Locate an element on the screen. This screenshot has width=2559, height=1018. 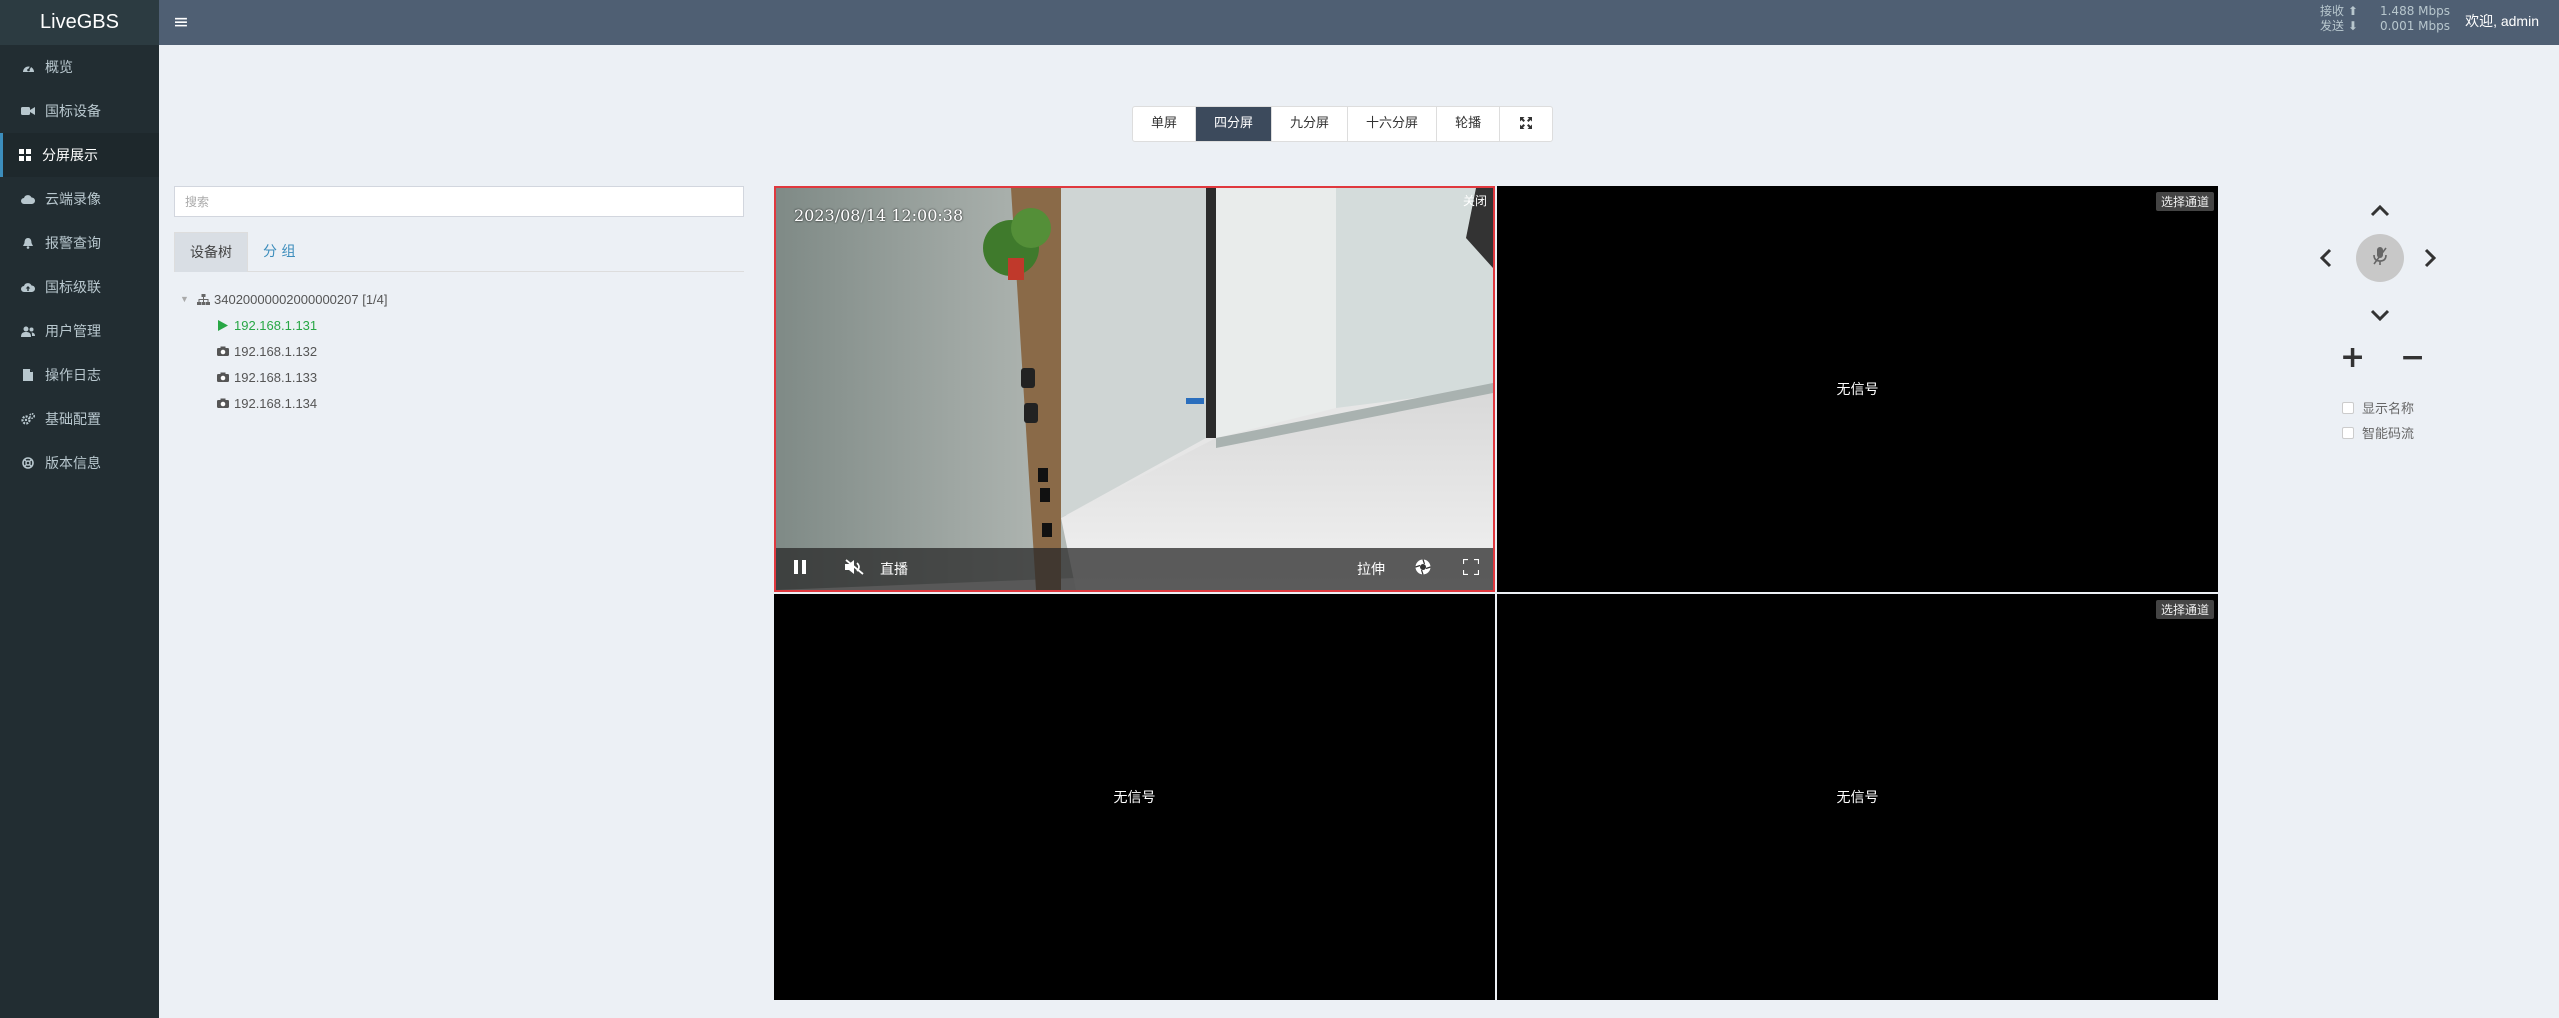
sidebar-item-devices: 国标设备 is located at coordinates (79, 111).